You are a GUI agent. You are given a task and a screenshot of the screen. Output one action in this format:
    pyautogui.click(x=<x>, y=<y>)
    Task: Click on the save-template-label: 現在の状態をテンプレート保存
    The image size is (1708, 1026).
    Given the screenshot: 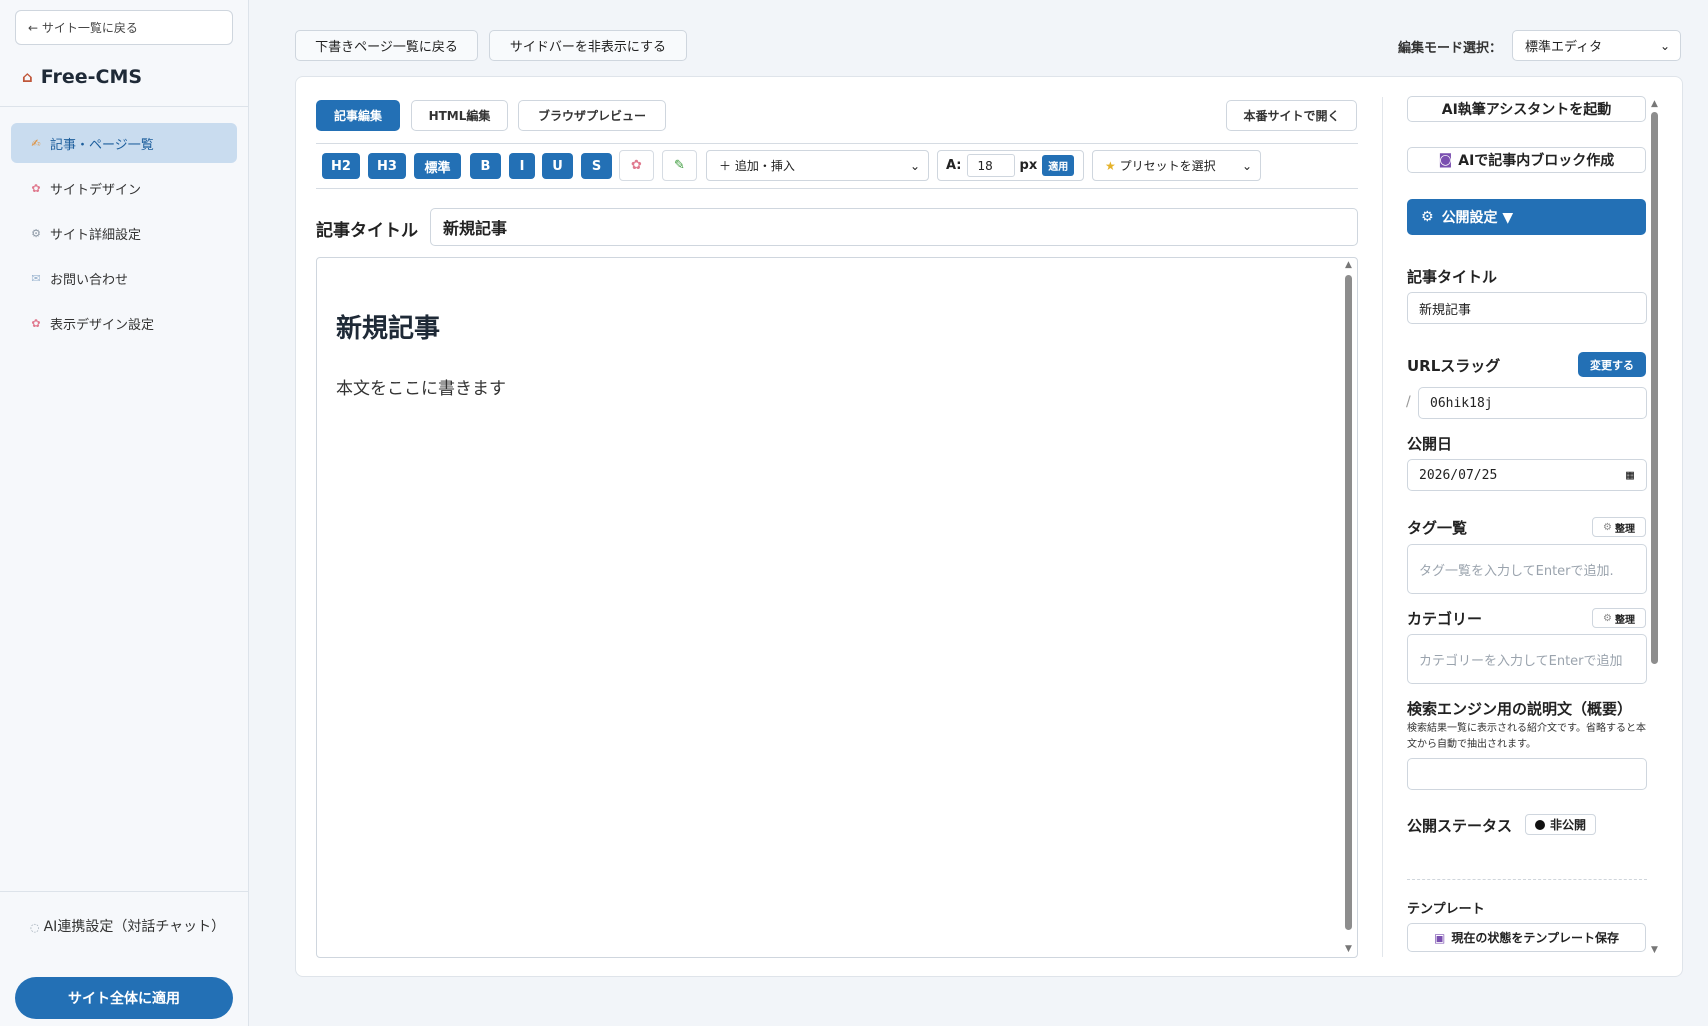 What is the action you would take?
    pyautogui.click(x=1535, y=938)
    